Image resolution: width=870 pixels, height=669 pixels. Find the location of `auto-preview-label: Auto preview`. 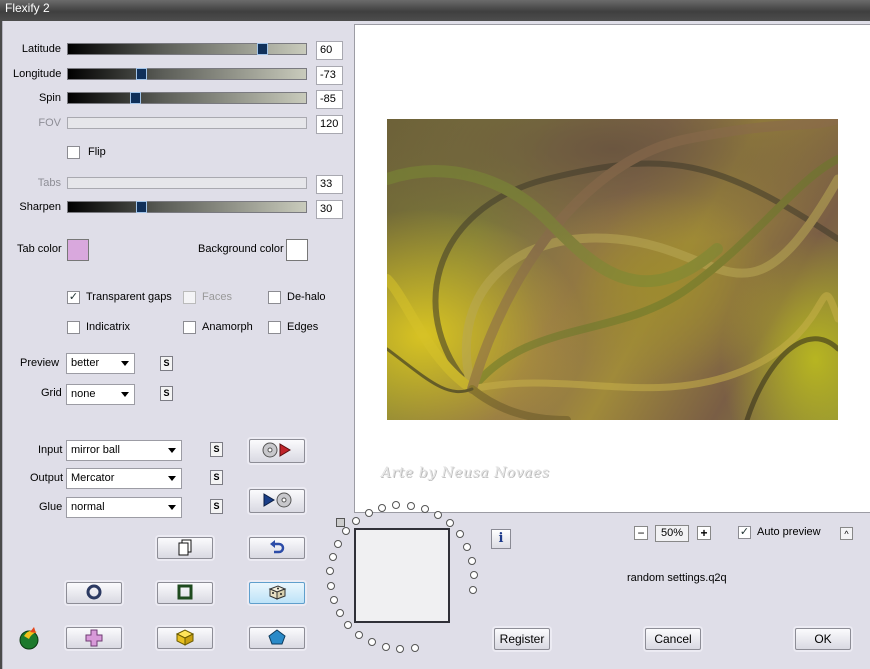

auto-preview-label: Auto preview is located at coordinates (789, 532).